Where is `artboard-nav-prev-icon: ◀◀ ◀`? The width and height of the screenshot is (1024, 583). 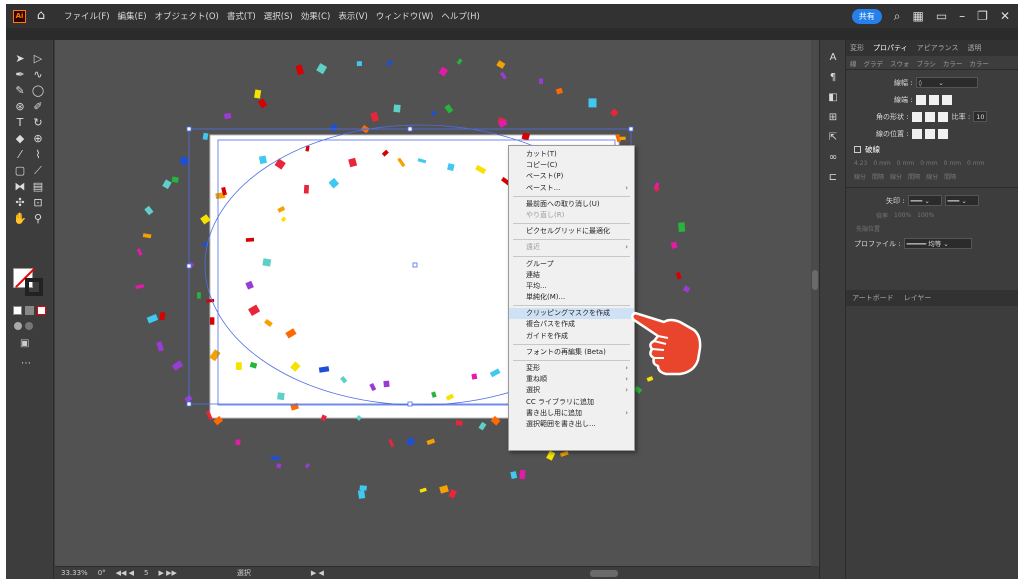 artboard-nav-prev-icon: ◀◀ ◀ is located at coordinates (125, 573).